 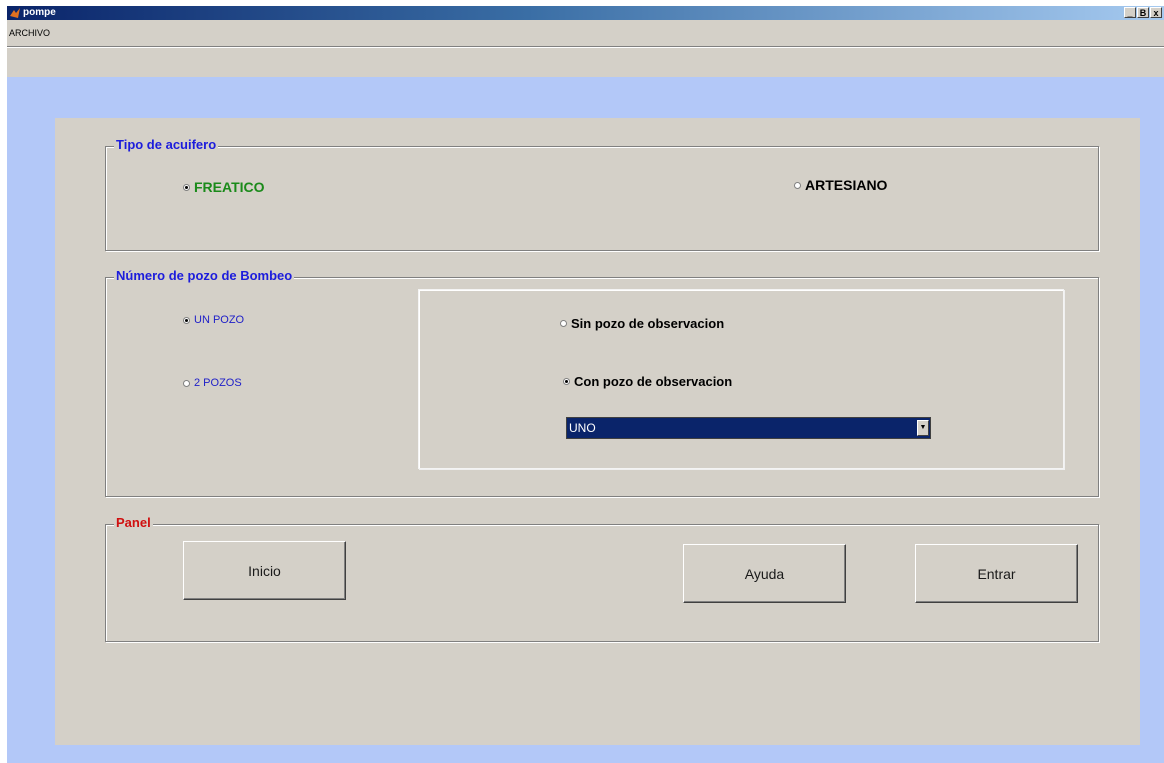 I want to click on radio-freatico: FREATICO, so click(x=224, y=187).